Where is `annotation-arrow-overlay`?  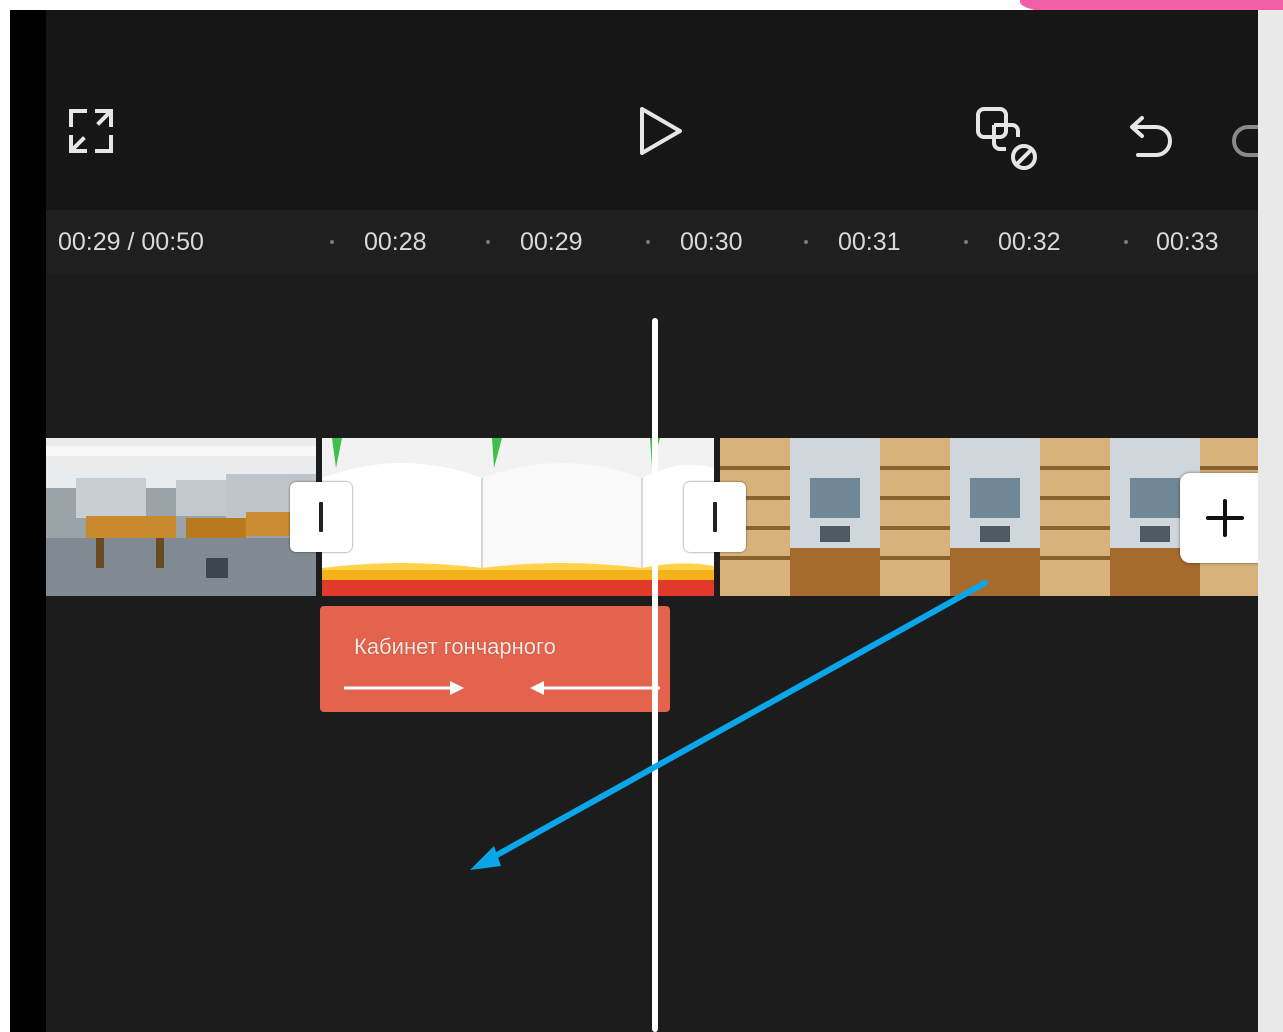 annotation-arrow-overlay is located at coordinates (729, 725).